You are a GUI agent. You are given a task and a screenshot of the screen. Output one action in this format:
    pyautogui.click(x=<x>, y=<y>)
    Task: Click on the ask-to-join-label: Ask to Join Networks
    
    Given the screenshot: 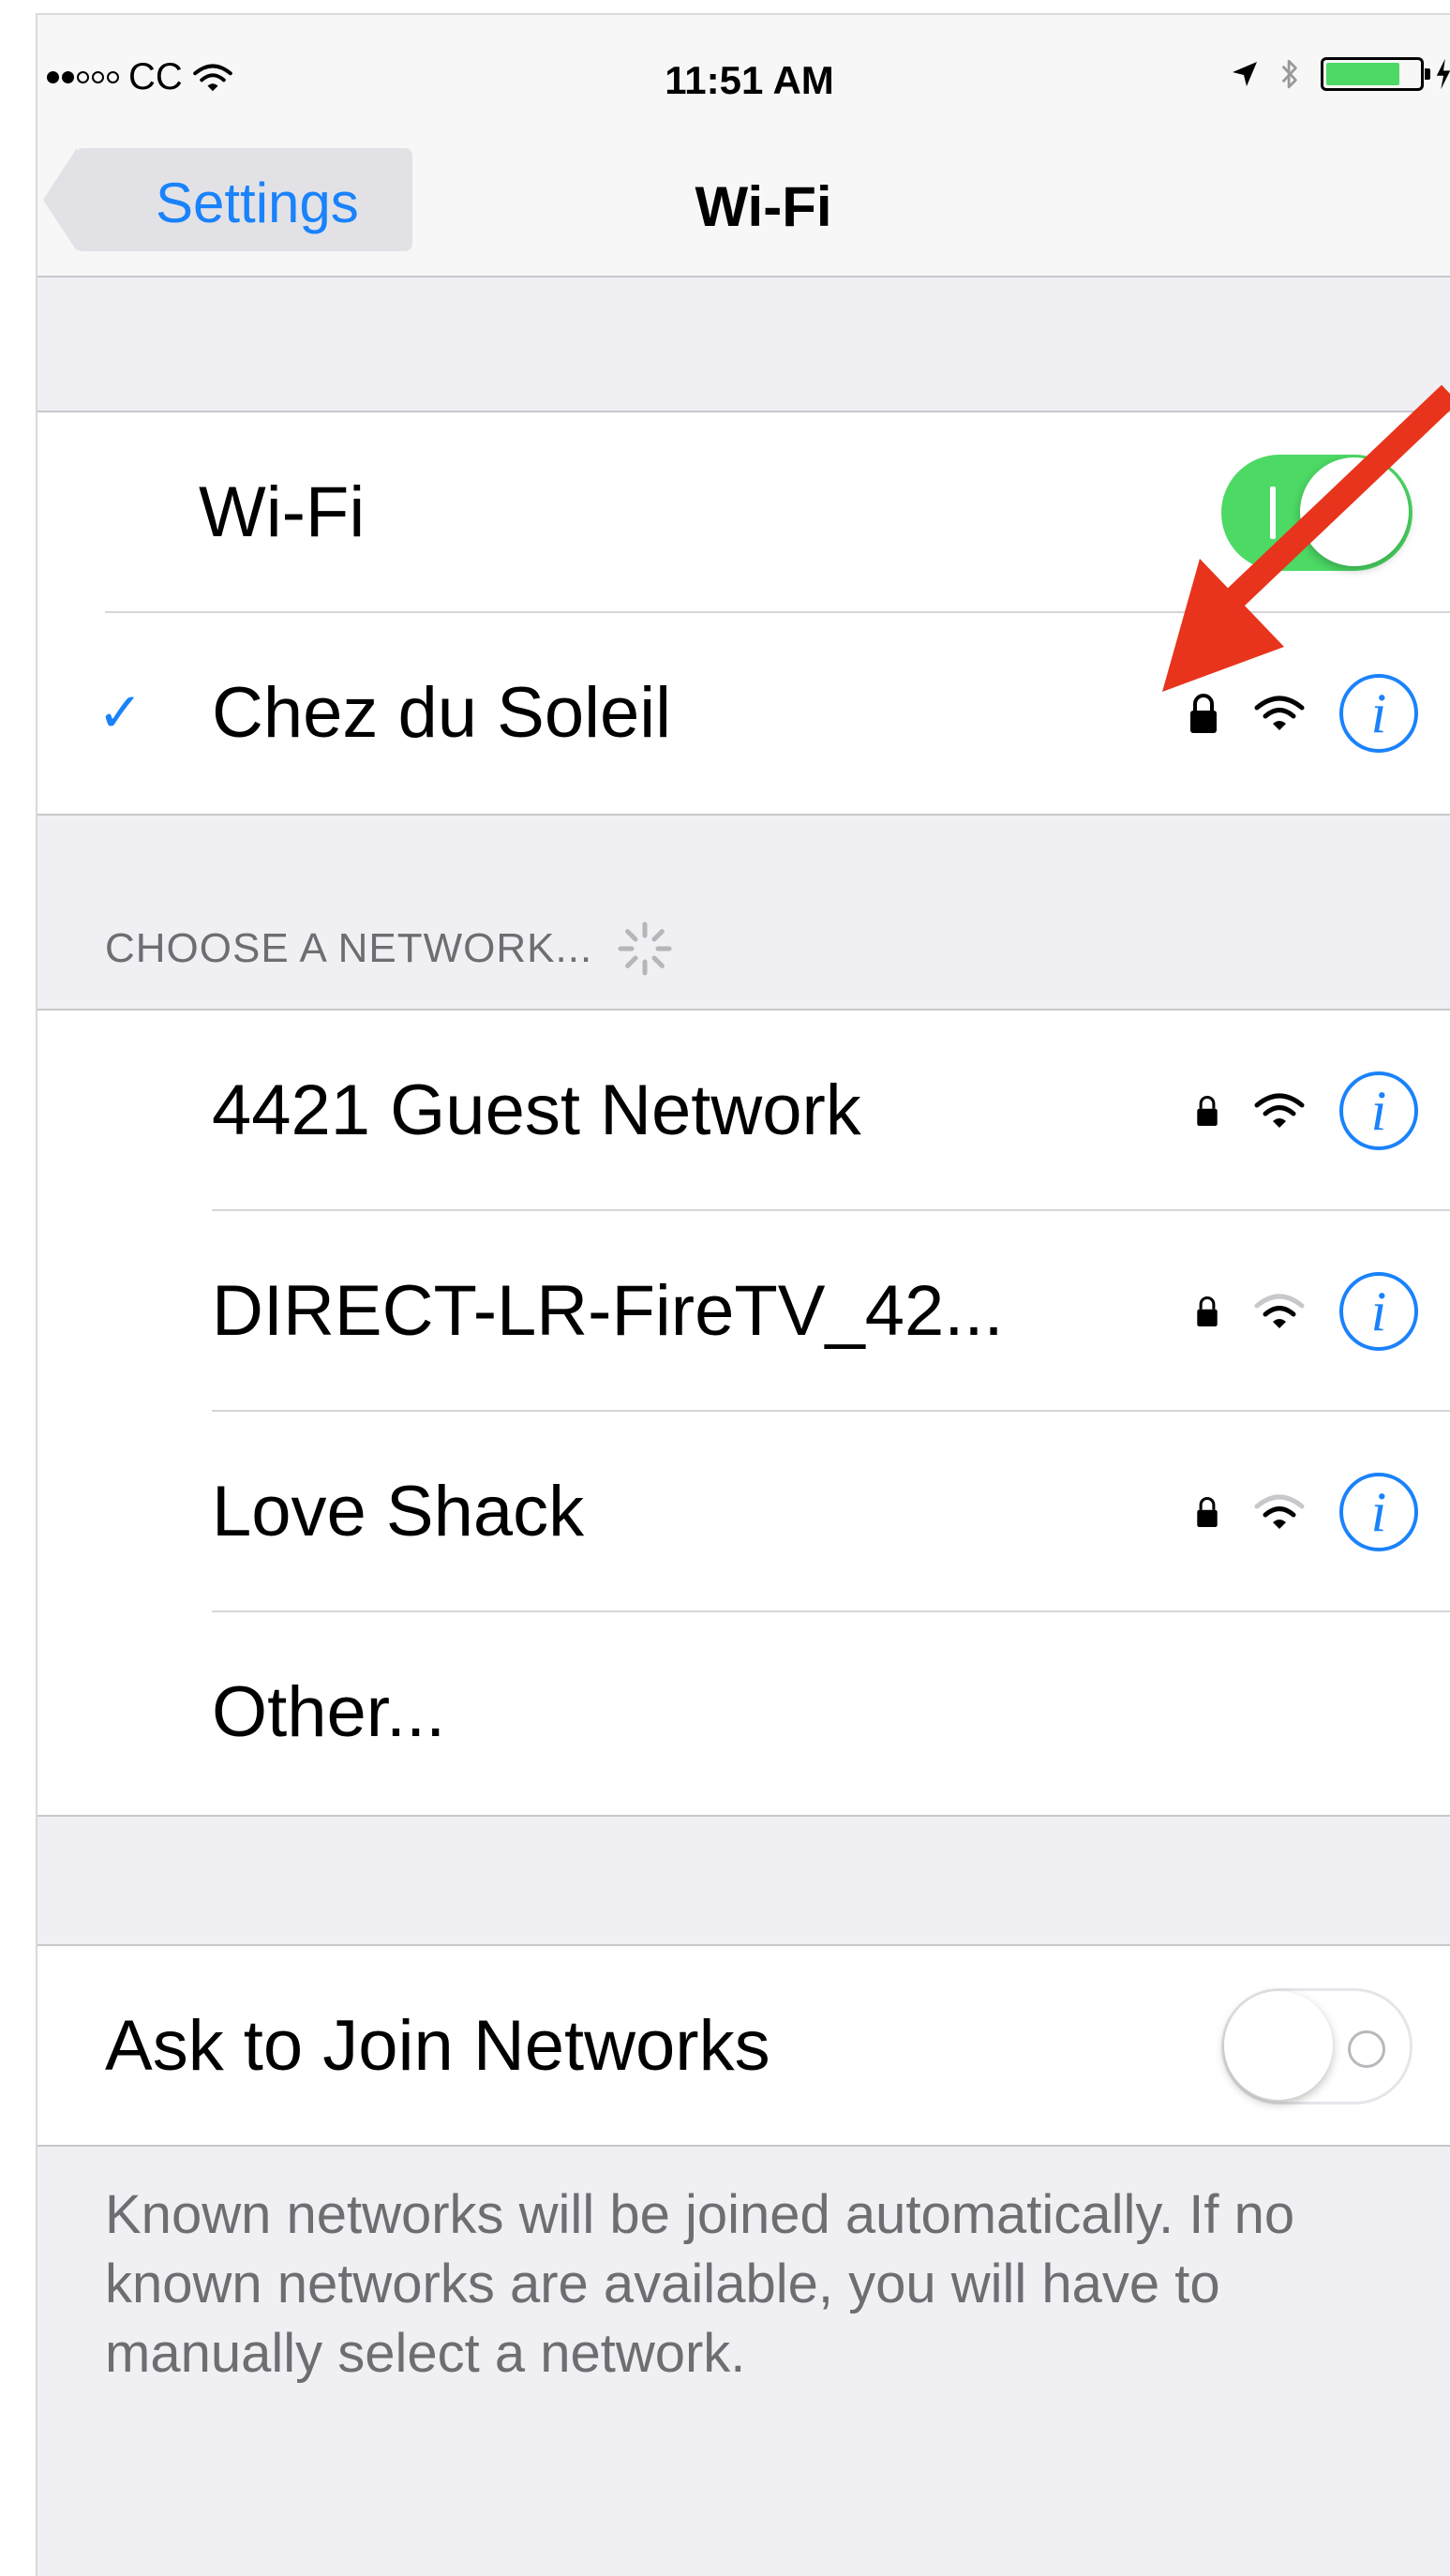 What is the action you would take?
    pyautogui.click(x=437, y=2046)
    